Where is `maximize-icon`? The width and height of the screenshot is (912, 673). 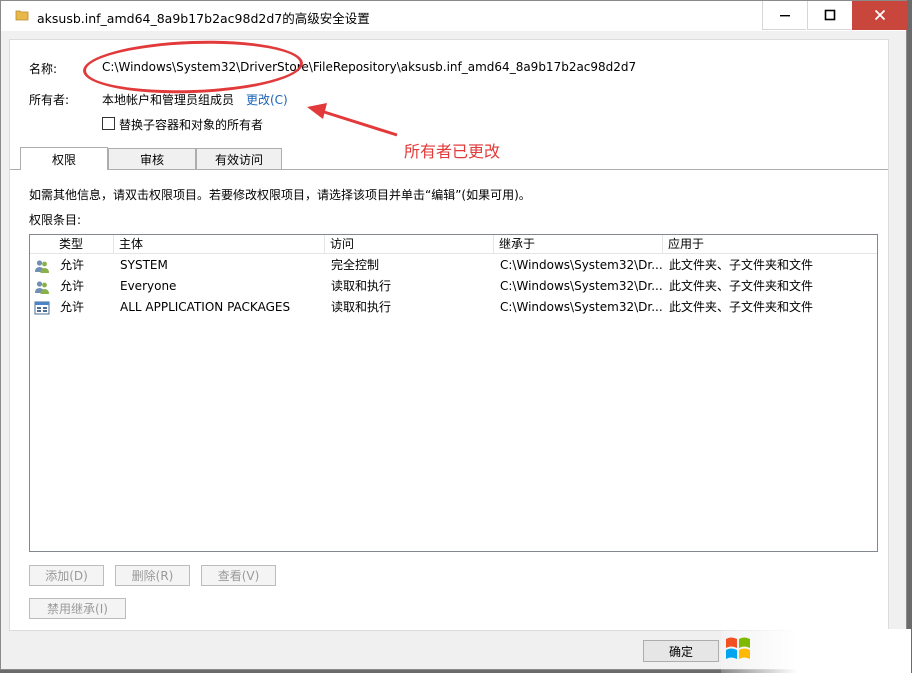 maximize-icon is located at coordinates (829, 15).